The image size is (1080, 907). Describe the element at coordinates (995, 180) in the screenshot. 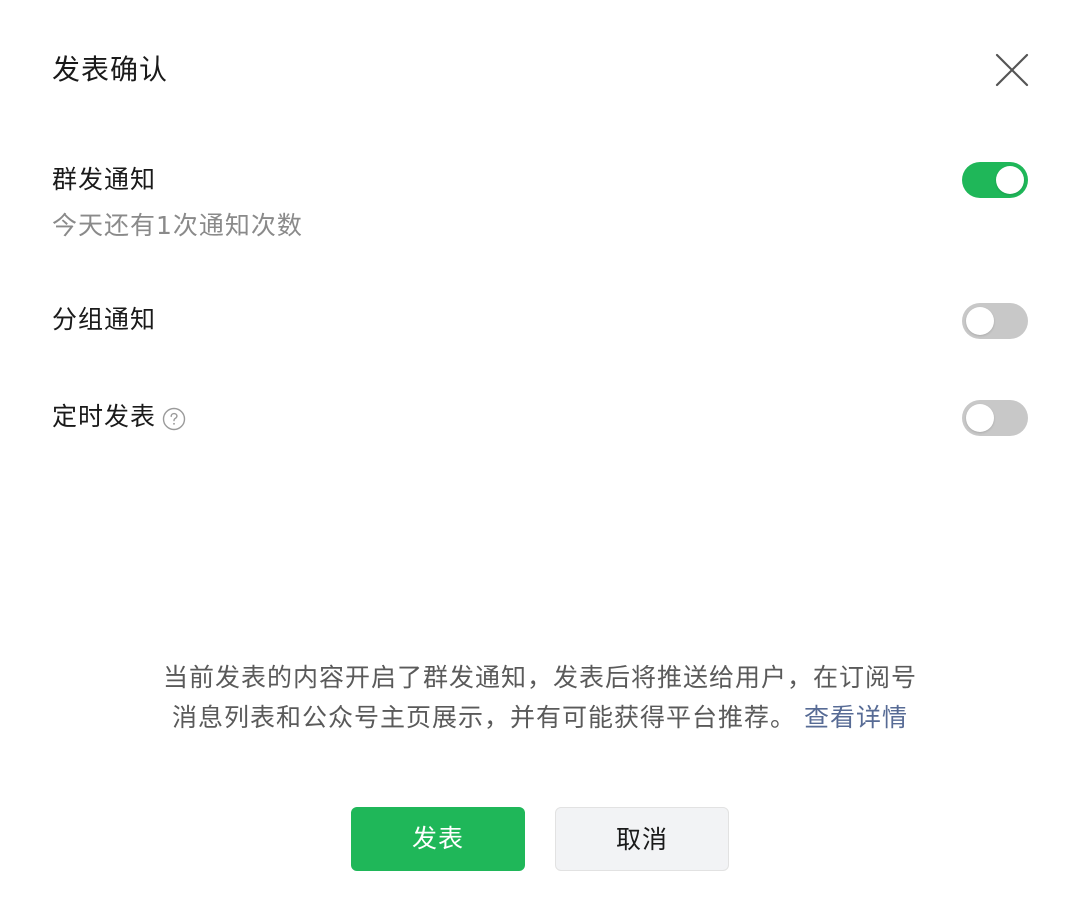

I see `mass-notification-toggle` at that location.